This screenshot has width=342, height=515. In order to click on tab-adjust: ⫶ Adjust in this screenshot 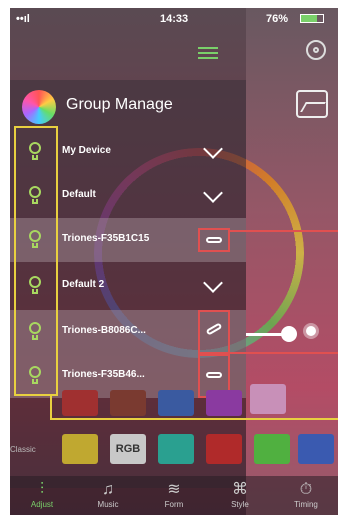, I will do `click(42, 495)`.